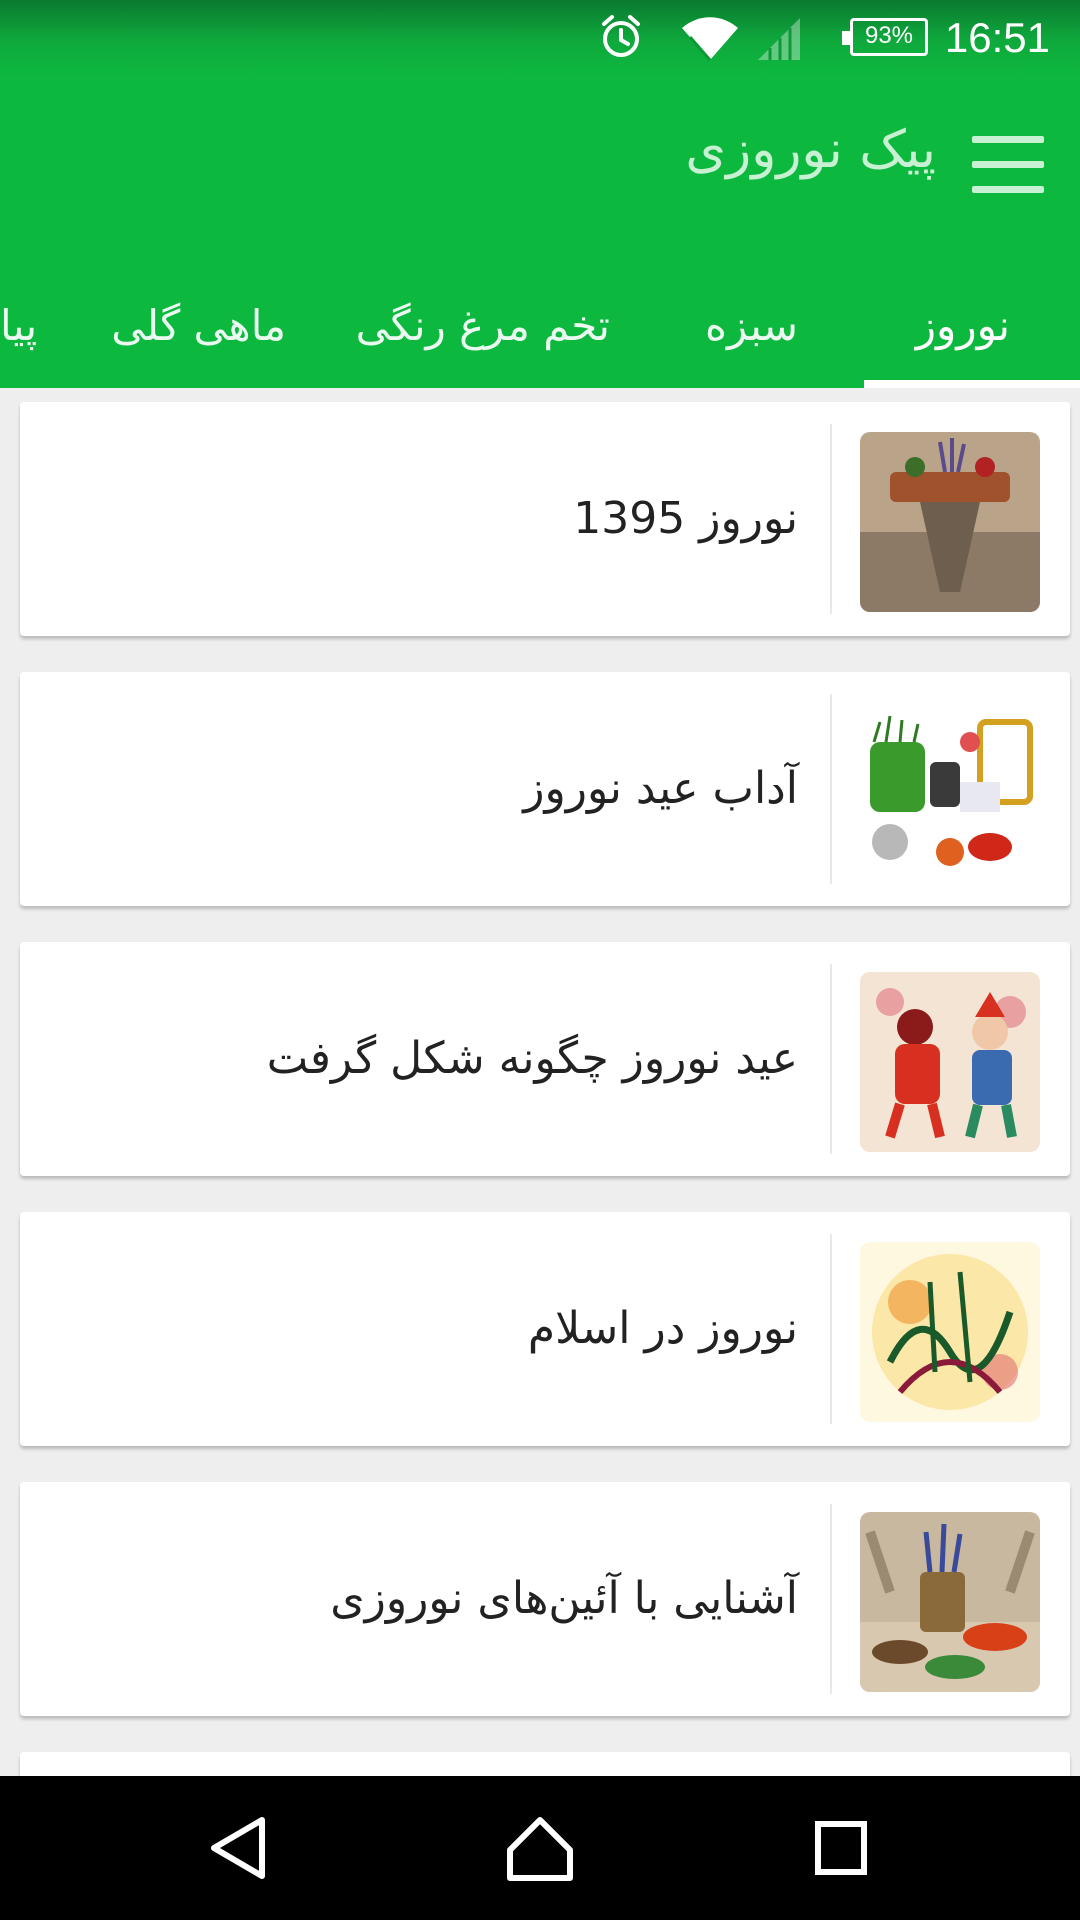  Describe the element at coordinates (545, 519) in the screenshot. I see `list-item: نوروز 1395` at that location.